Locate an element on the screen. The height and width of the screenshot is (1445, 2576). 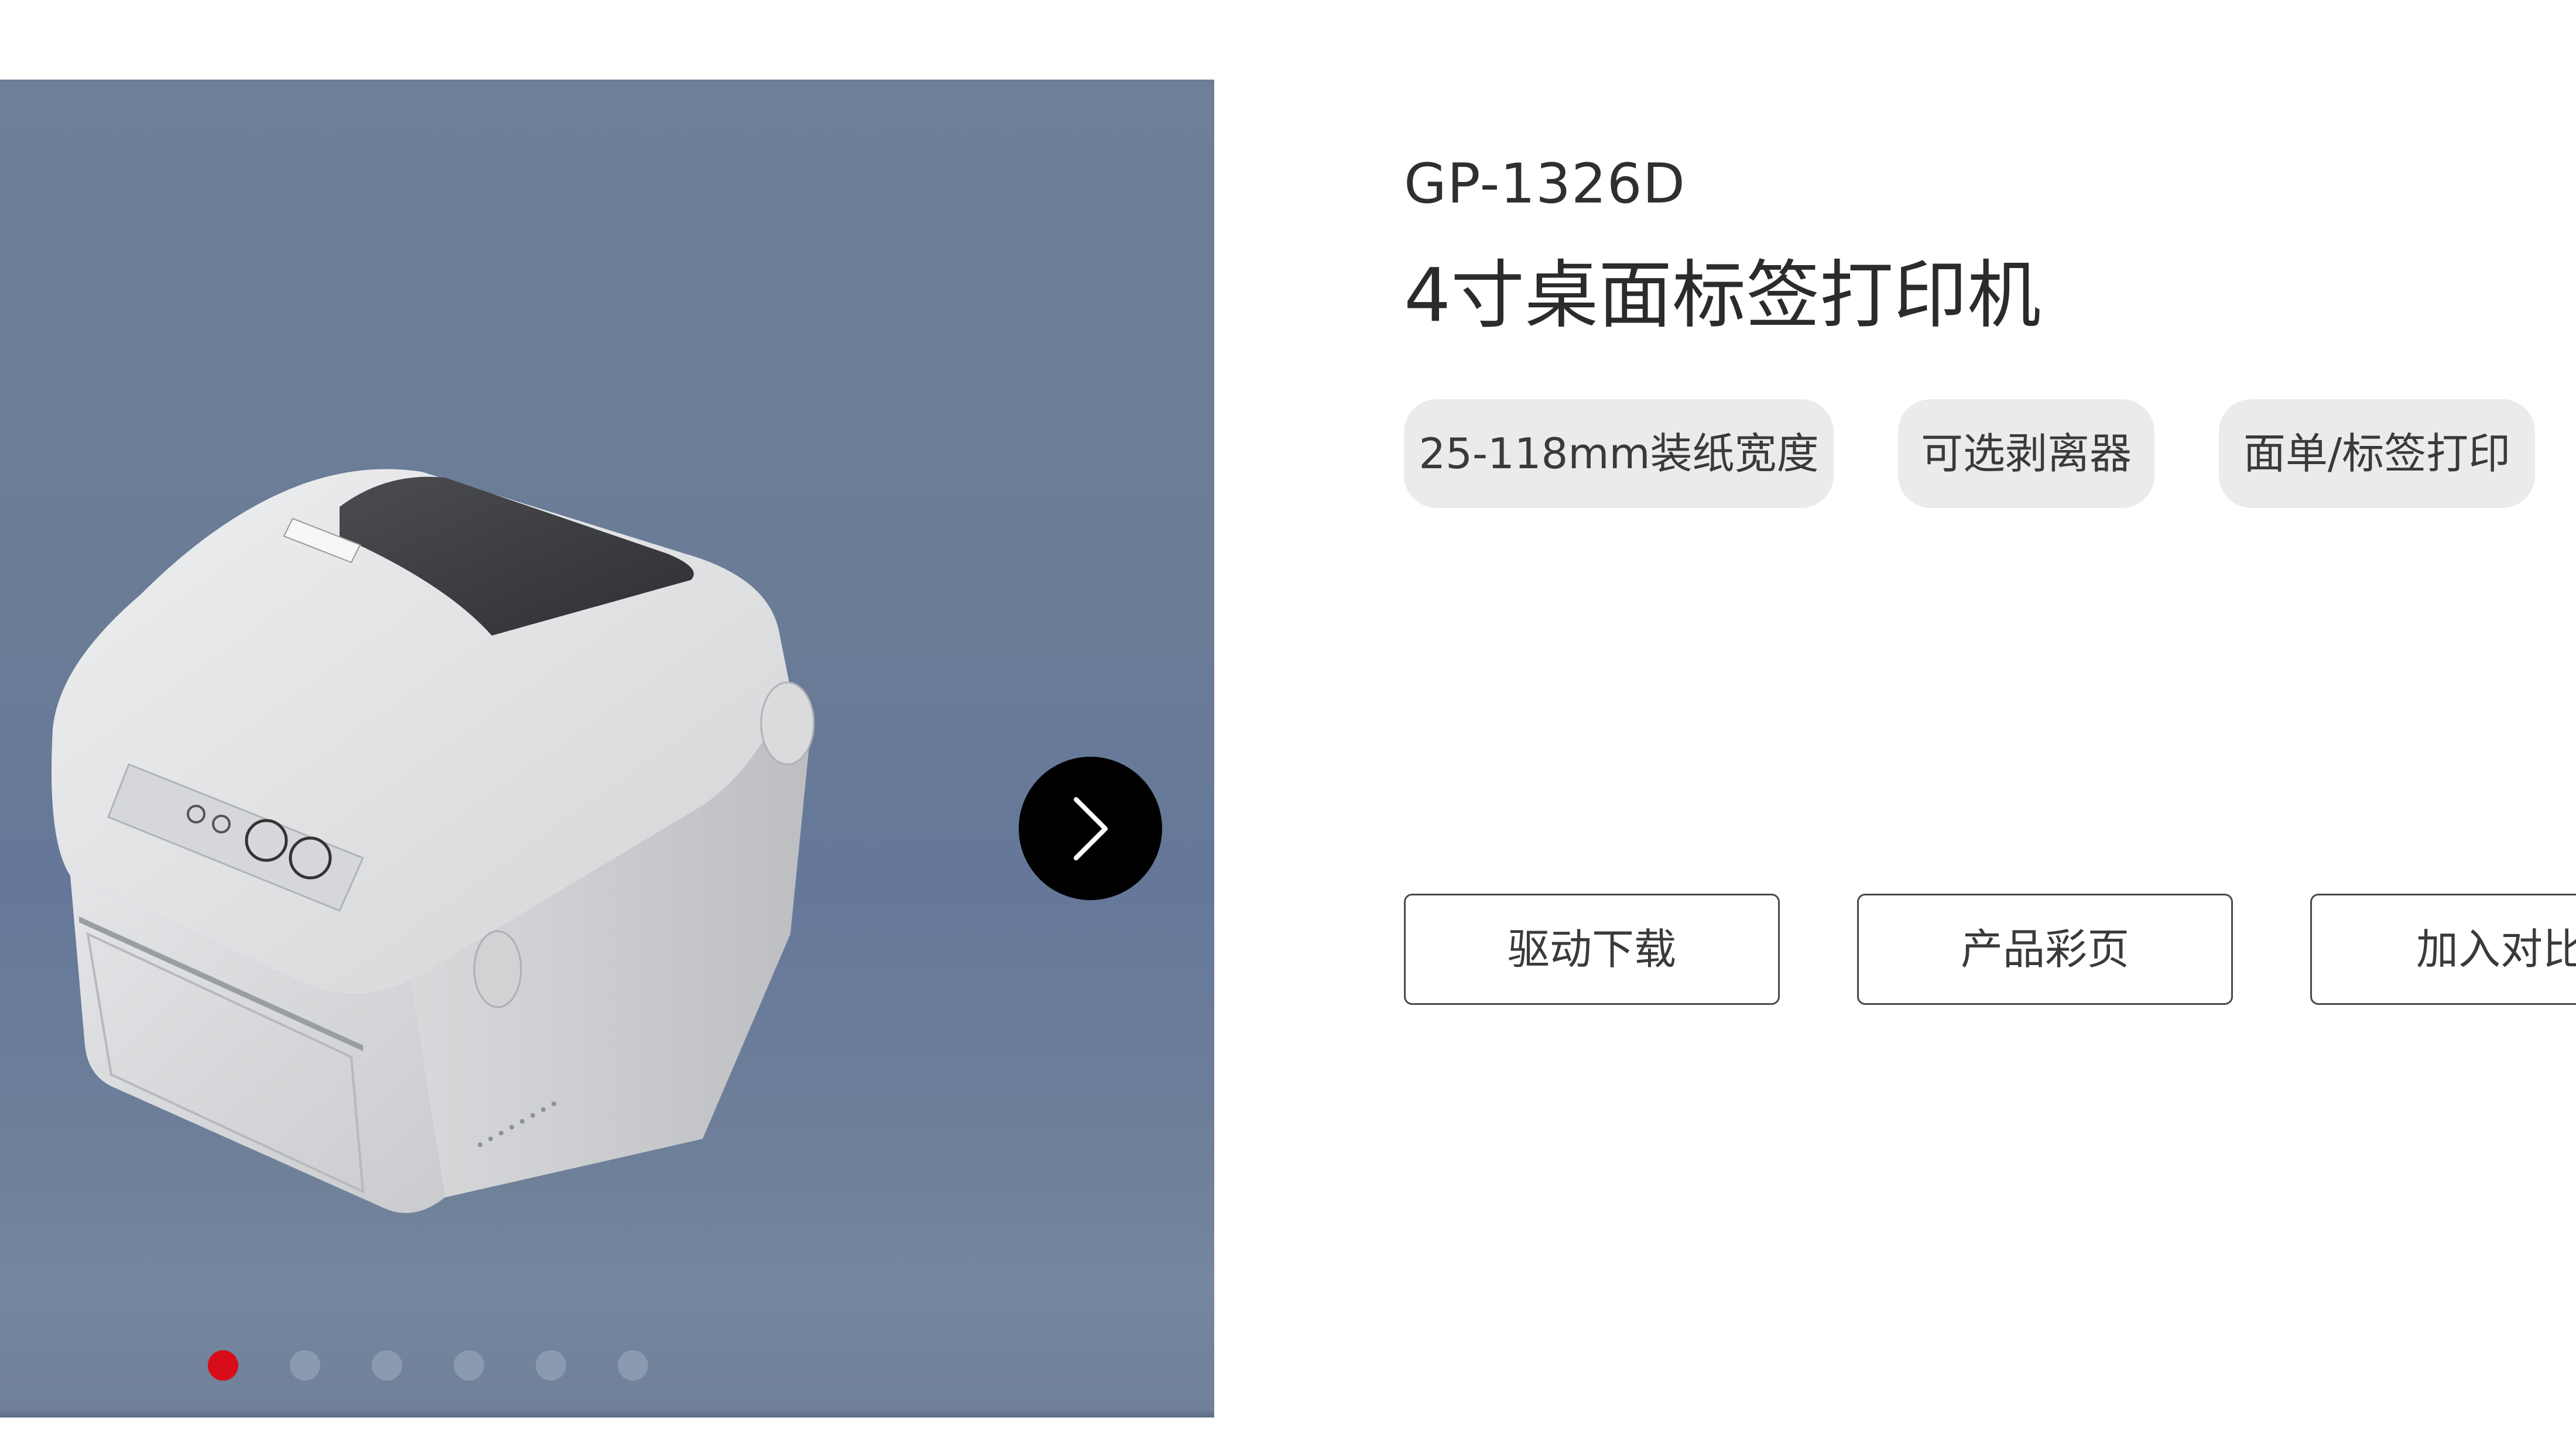
driver-download-button: 驱动下载 is located at coordinates (1592, 949).